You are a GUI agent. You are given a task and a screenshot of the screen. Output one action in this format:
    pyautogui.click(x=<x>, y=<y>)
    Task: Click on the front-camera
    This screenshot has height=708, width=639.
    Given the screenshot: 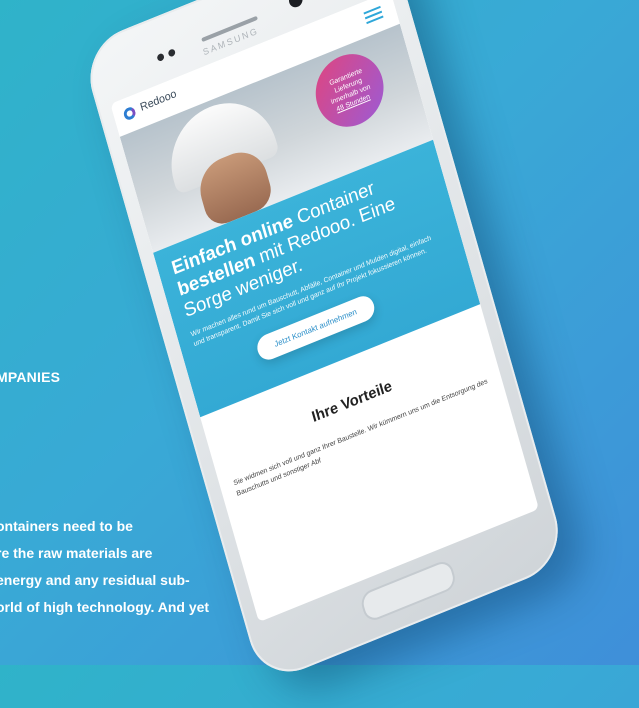 What is the action you would take?
    pyautogui.click(x=296, y=5)
    